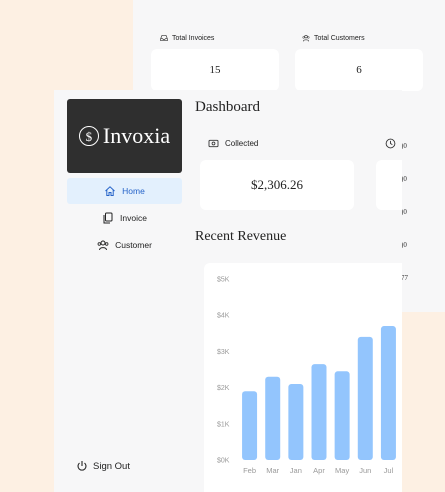 The height and width of the screenshot is (492, 445). I want to click on background-right-values: )0 )0 )0 )0 77, so click(411, 212).